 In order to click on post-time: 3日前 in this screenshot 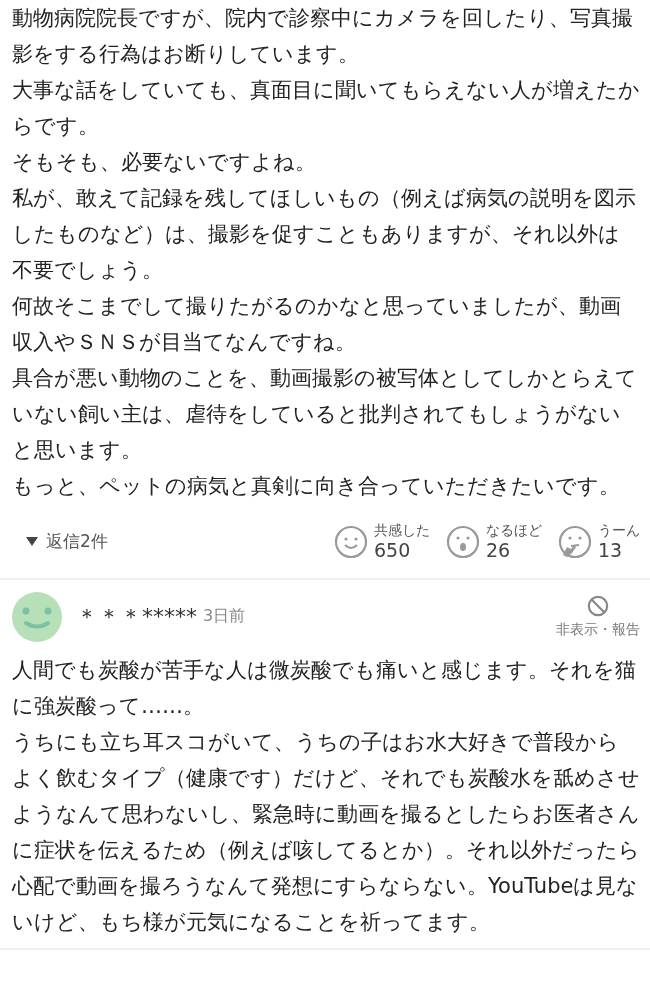, I will do `click(224, 617)`.